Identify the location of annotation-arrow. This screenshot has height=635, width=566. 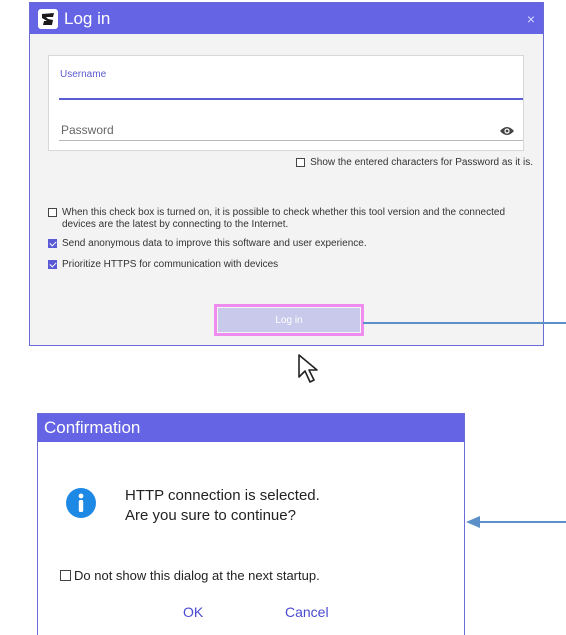
(516, 524).